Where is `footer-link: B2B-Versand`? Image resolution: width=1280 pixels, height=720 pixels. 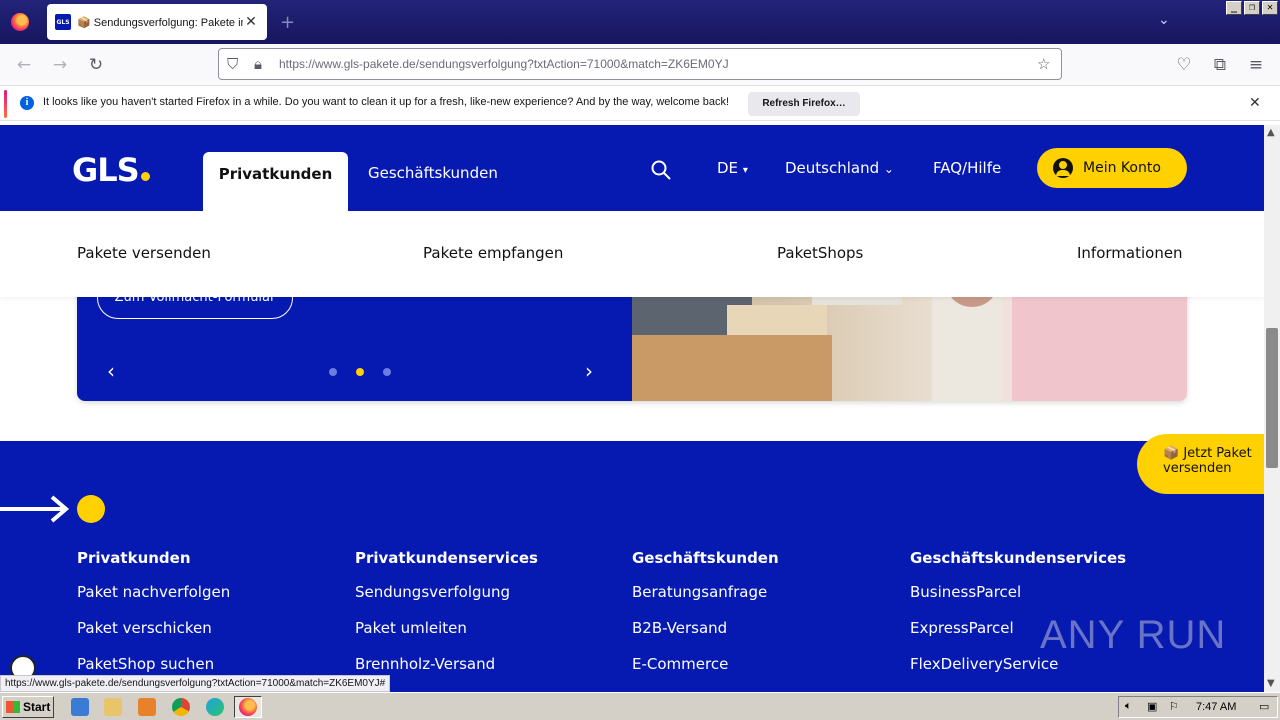 footer-link: B2B-Versand is located at coordinates (705, 629).